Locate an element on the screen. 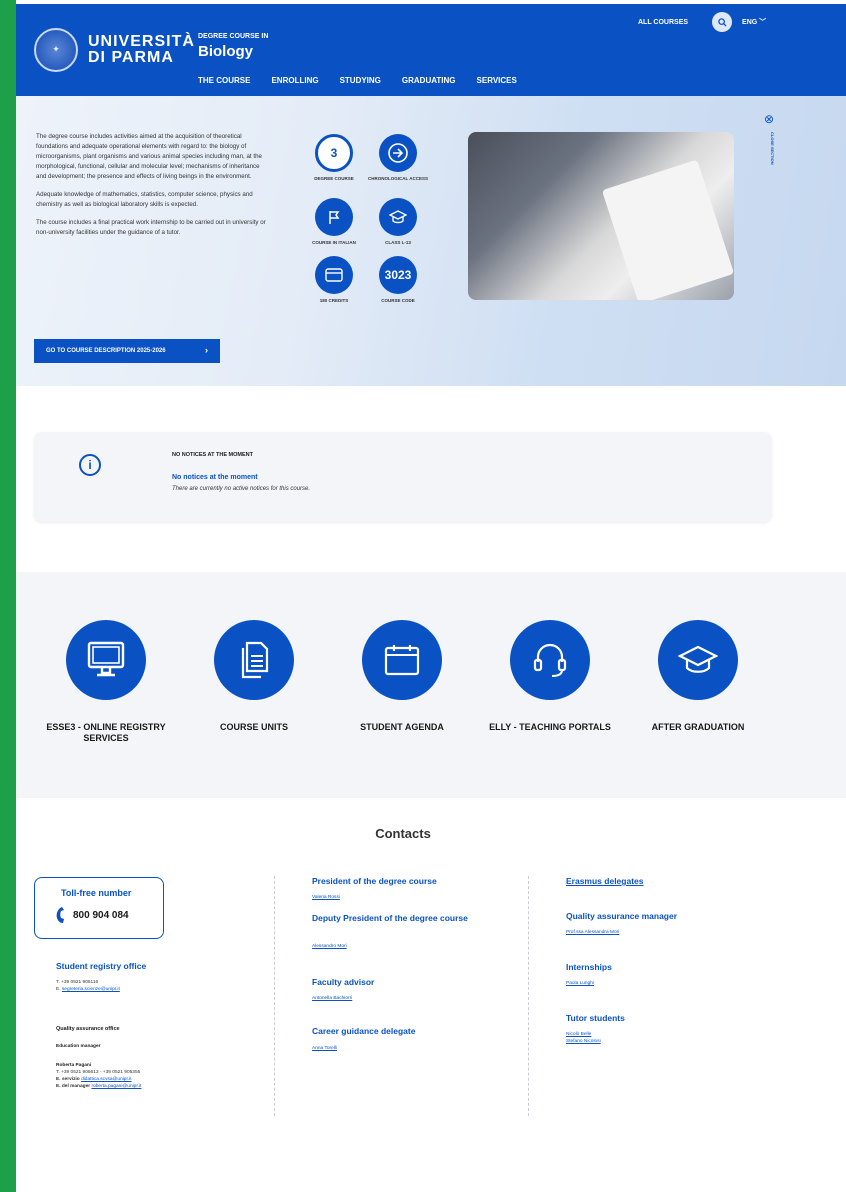  service-email-row: E. servizio didattica.scvsa@unipr.it is located at coordinates (94, 1080).